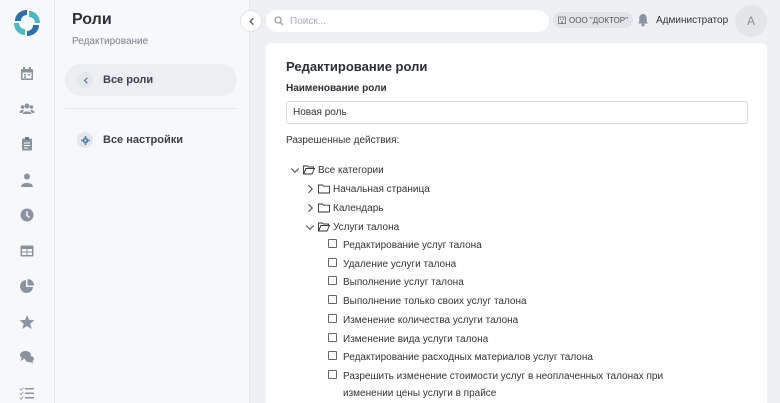 The image size is (780, 403). I want to click on permission-label: Изменение количества услуги талона, so click(431, 320).